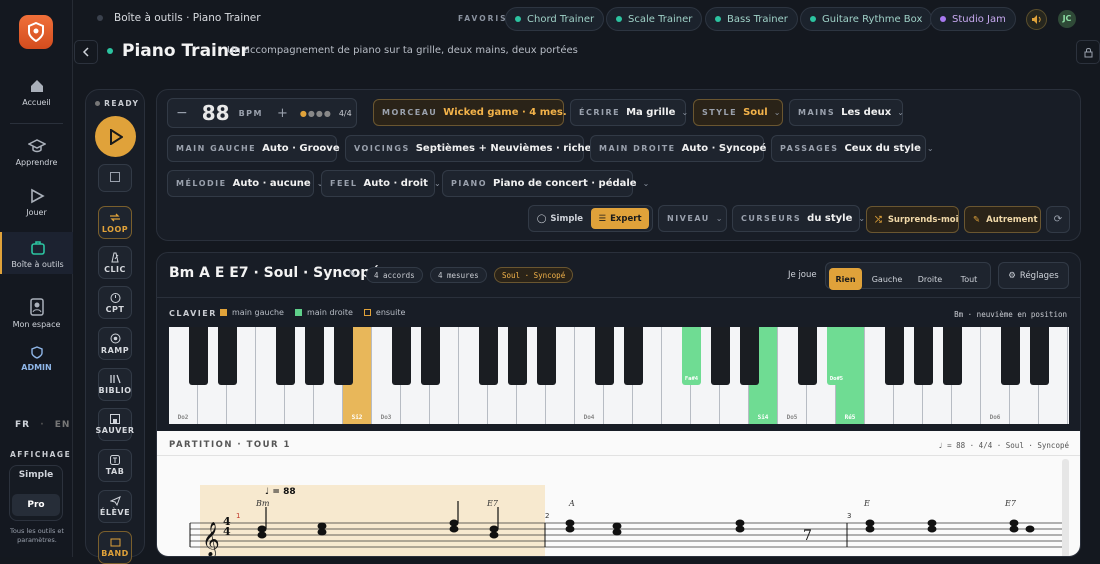  Describe the element at coordinates (492, 503) in the screenshot. I see `chord-symbol: E7` at that location.